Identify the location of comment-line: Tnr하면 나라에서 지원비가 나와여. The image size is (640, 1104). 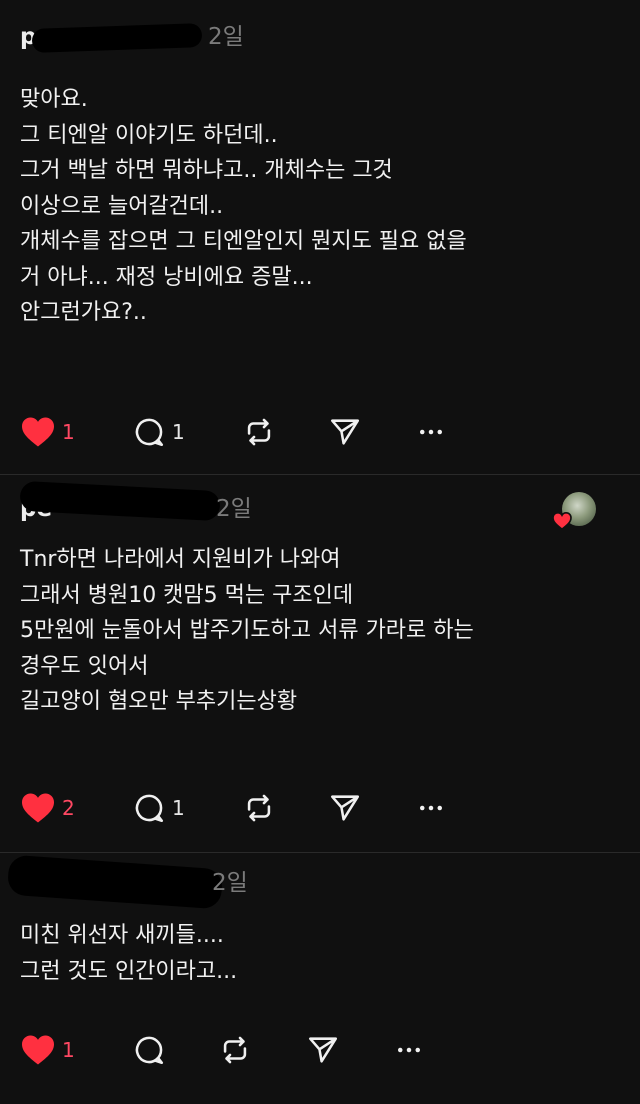
(180, 559).